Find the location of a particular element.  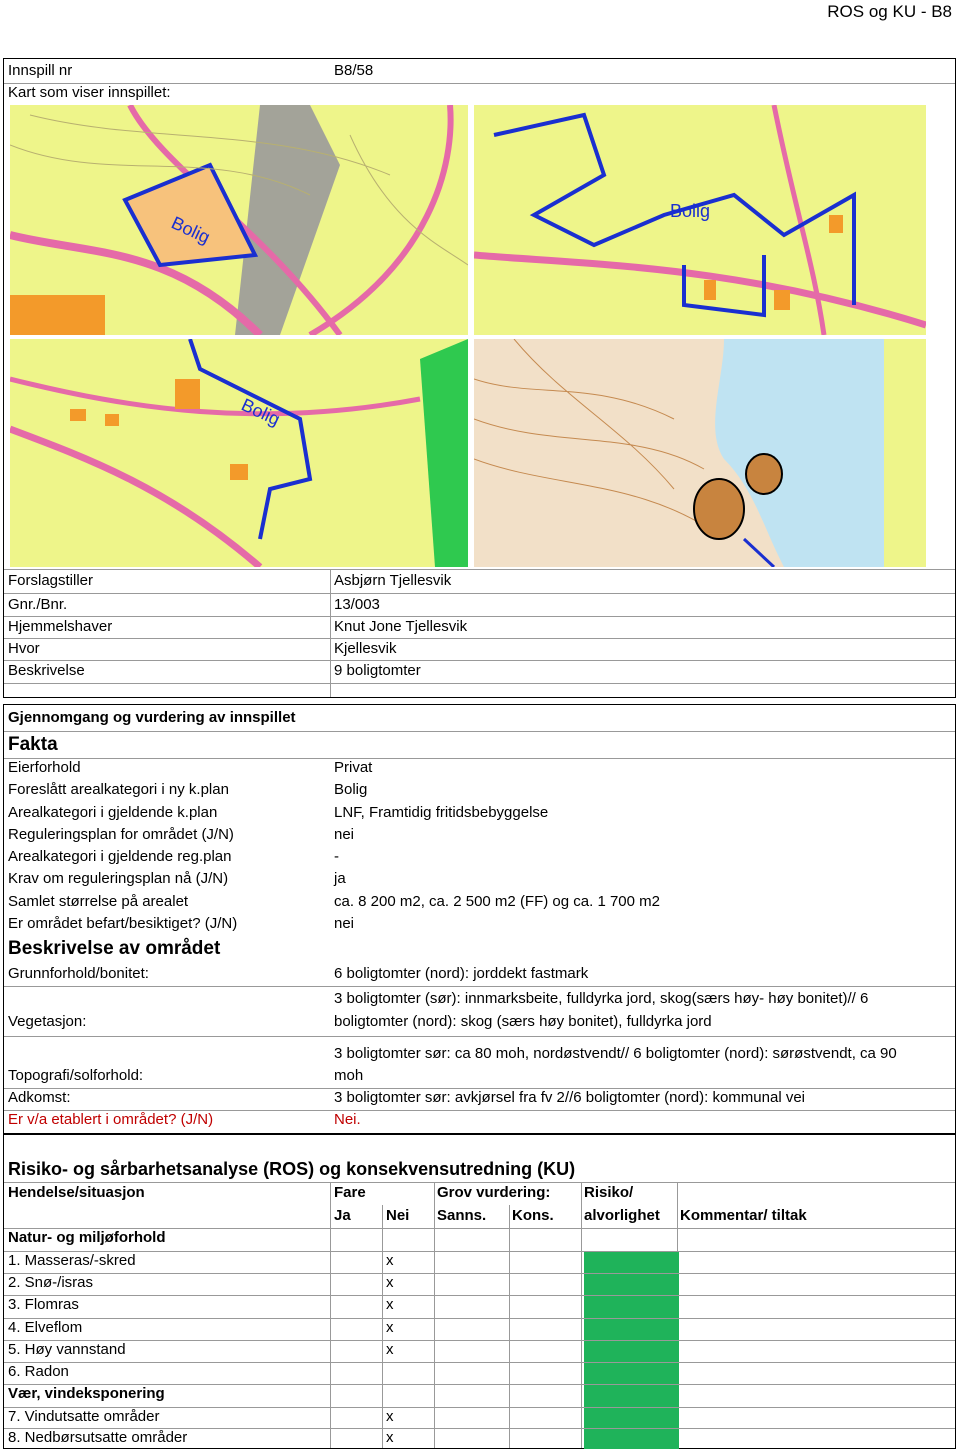

ros-row-label-4: 5. Høy vannstand is located at coordinates (67, 1349).